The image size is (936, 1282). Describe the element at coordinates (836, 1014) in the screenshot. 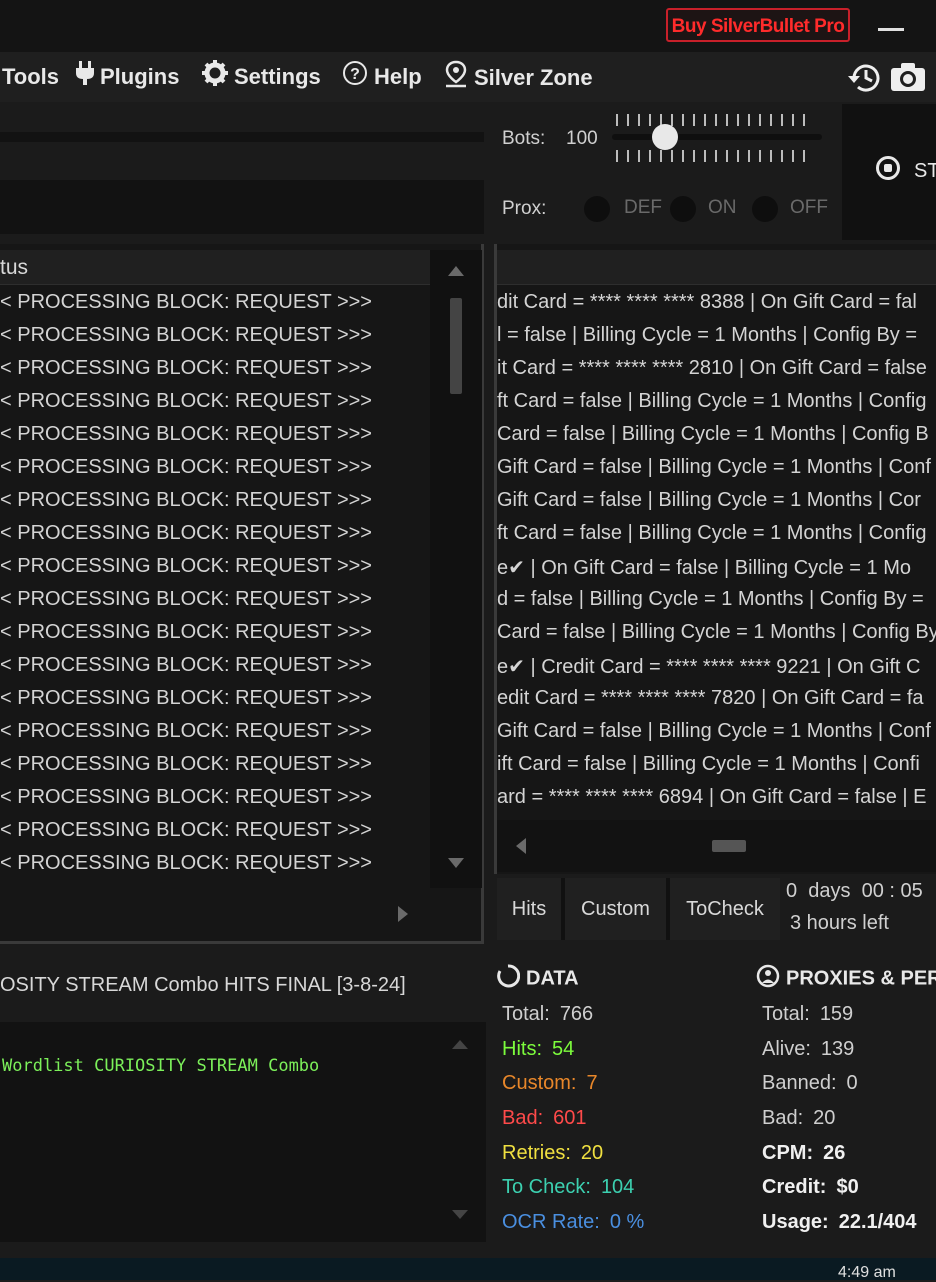

I see `proxy-total-value: 159` at that location.